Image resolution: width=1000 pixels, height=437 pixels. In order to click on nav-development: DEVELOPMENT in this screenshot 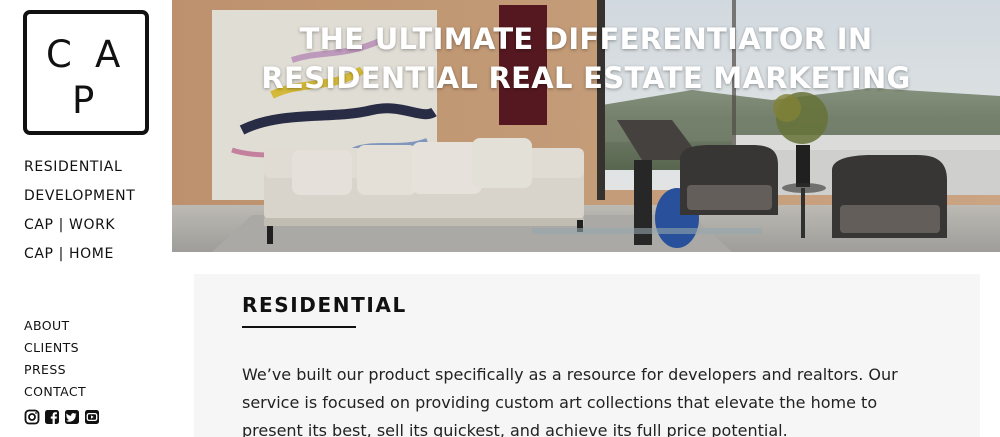, I will do `click(79, 201)`.